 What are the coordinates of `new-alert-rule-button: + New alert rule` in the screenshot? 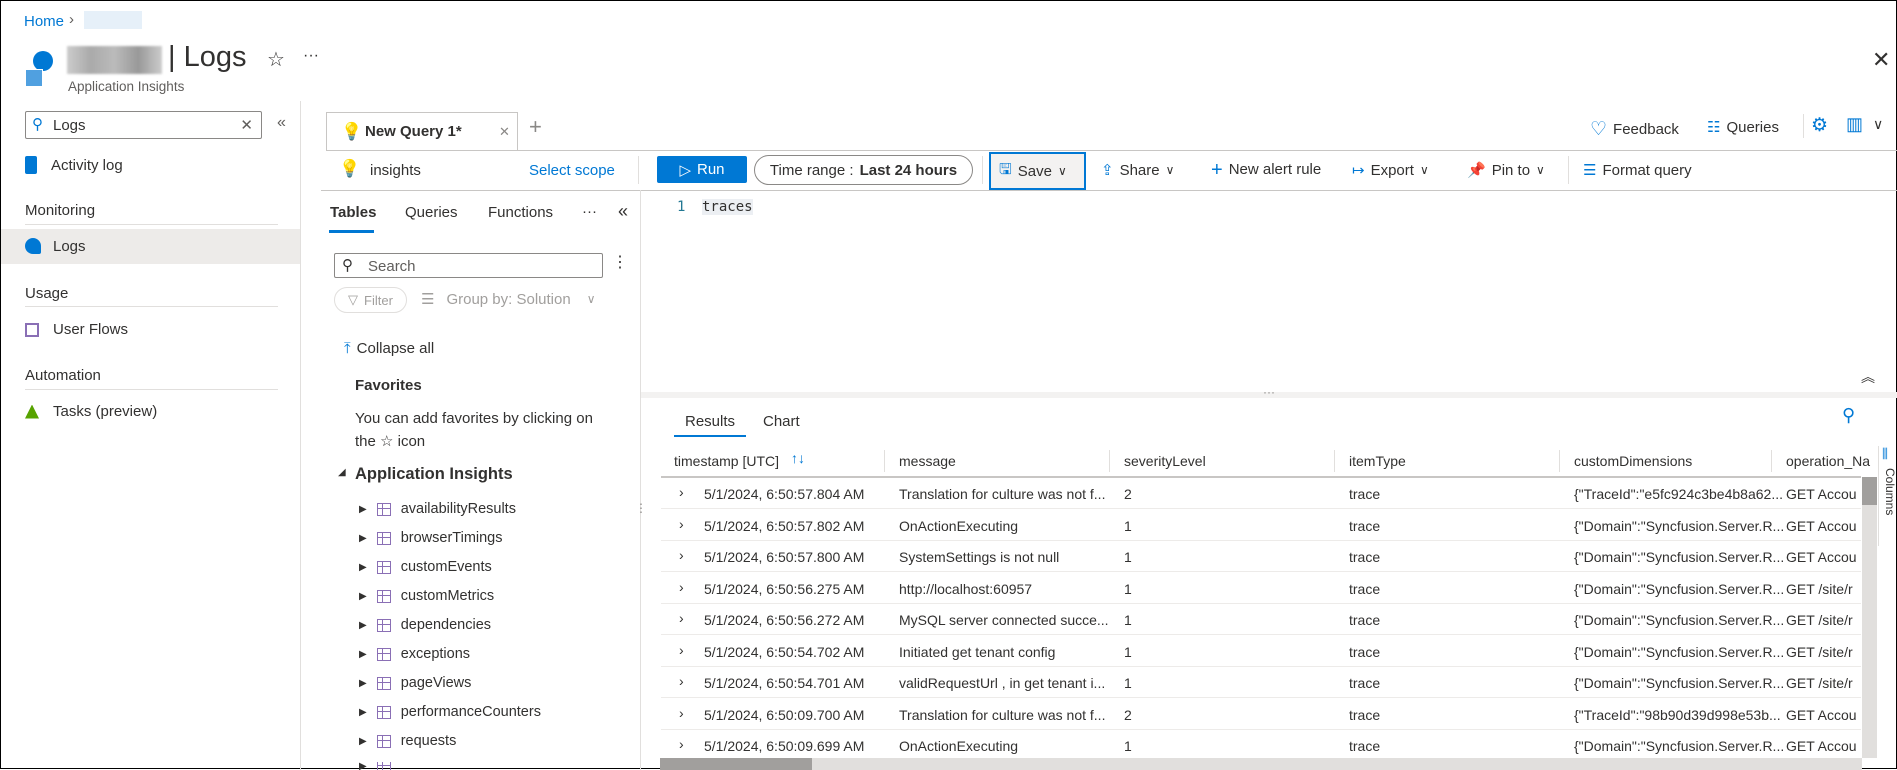 It's located at (1266, 170).